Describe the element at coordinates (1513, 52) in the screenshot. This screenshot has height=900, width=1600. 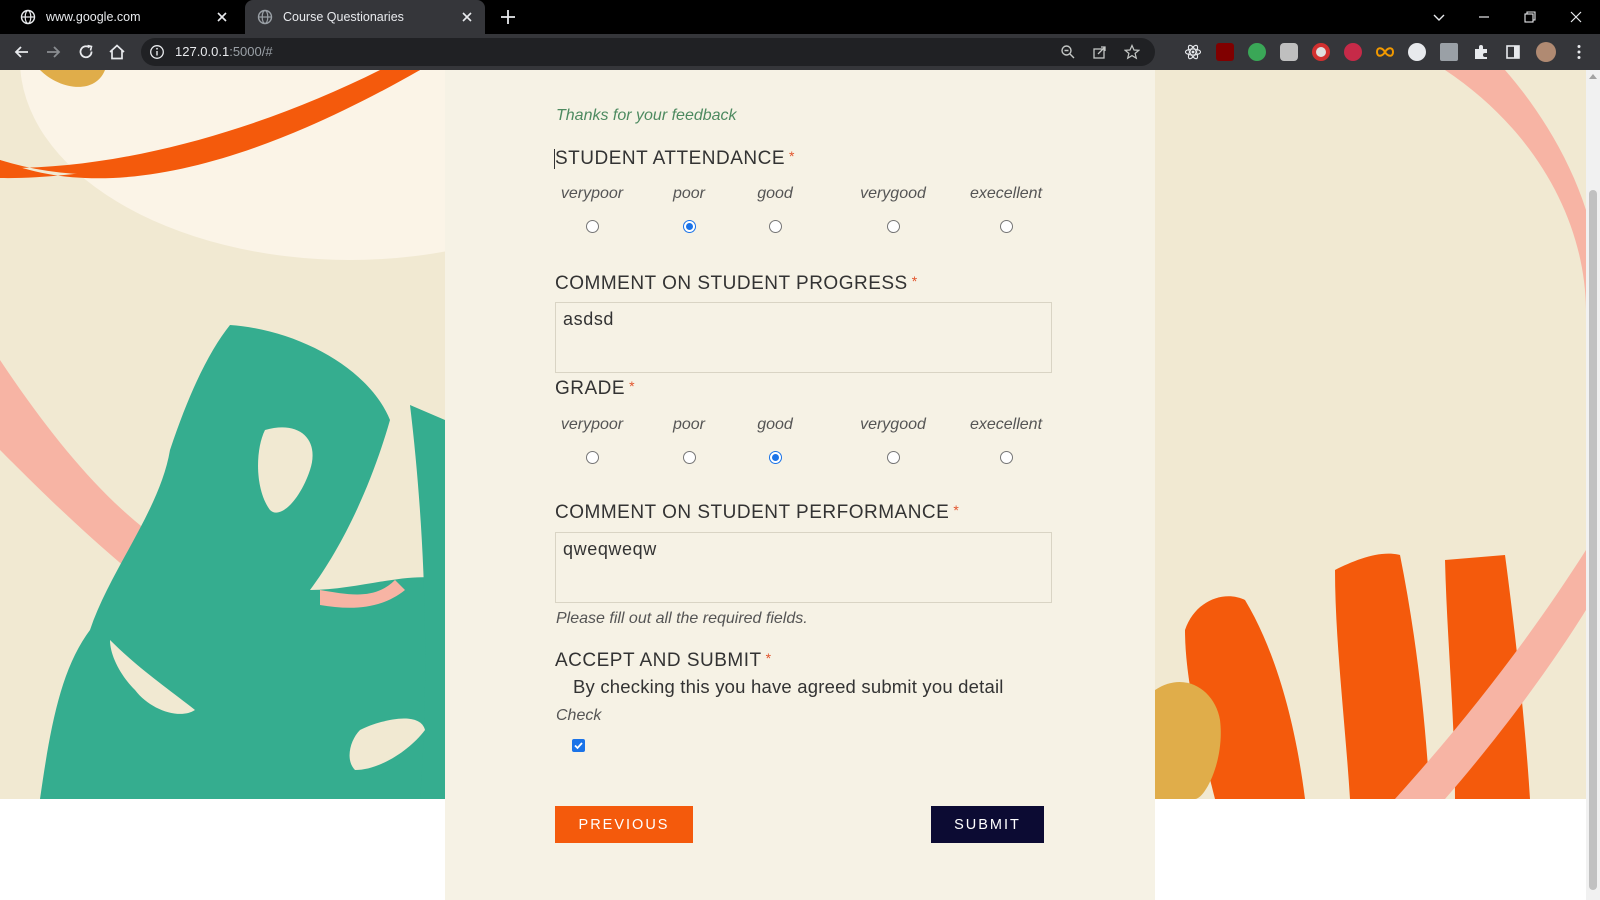
I see `side-panel-icon` at that location.